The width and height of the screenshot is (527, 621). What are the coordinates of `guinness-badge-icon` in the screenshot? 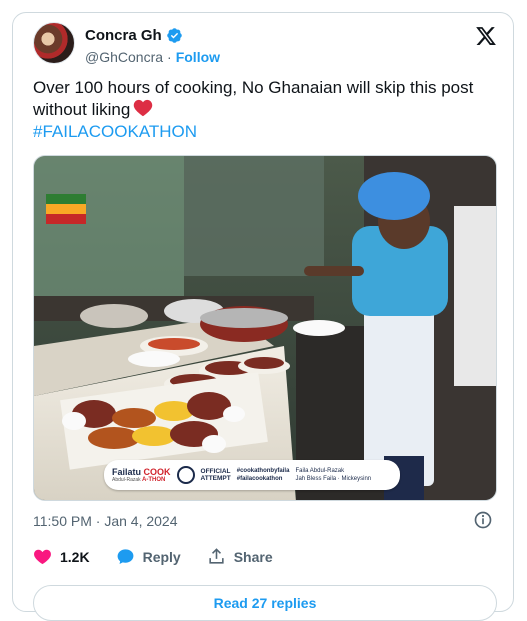 It's located at (185, 475).